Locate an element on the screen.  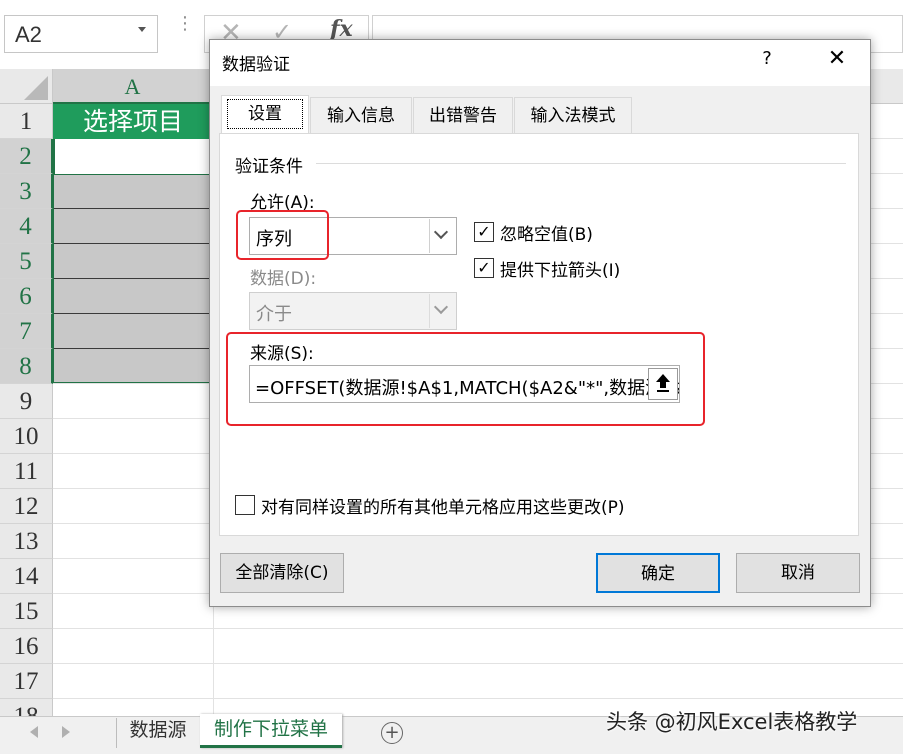
tab-error-alert: 出错警告 is located at coordinates (463, 115).